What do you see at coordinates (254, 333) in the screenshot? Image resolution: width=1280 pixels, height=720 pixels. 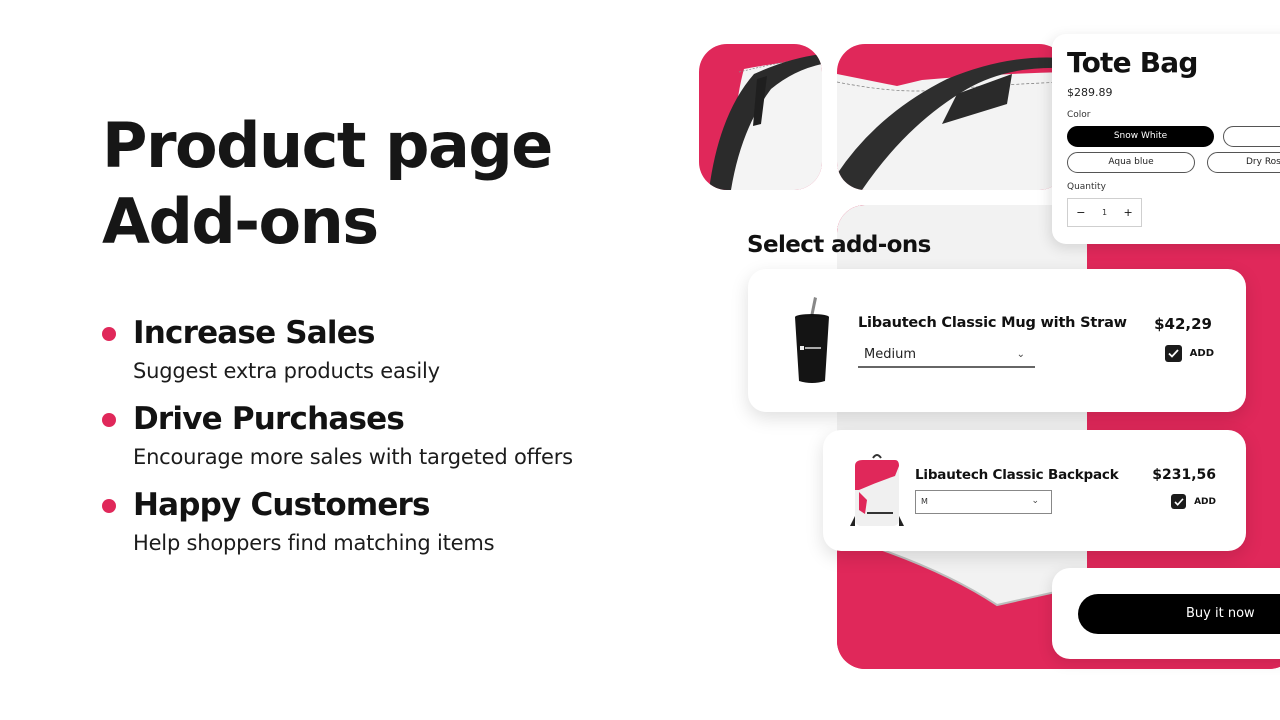 I see `feature-title: Increase Sales` at bounding box center [254, 333].